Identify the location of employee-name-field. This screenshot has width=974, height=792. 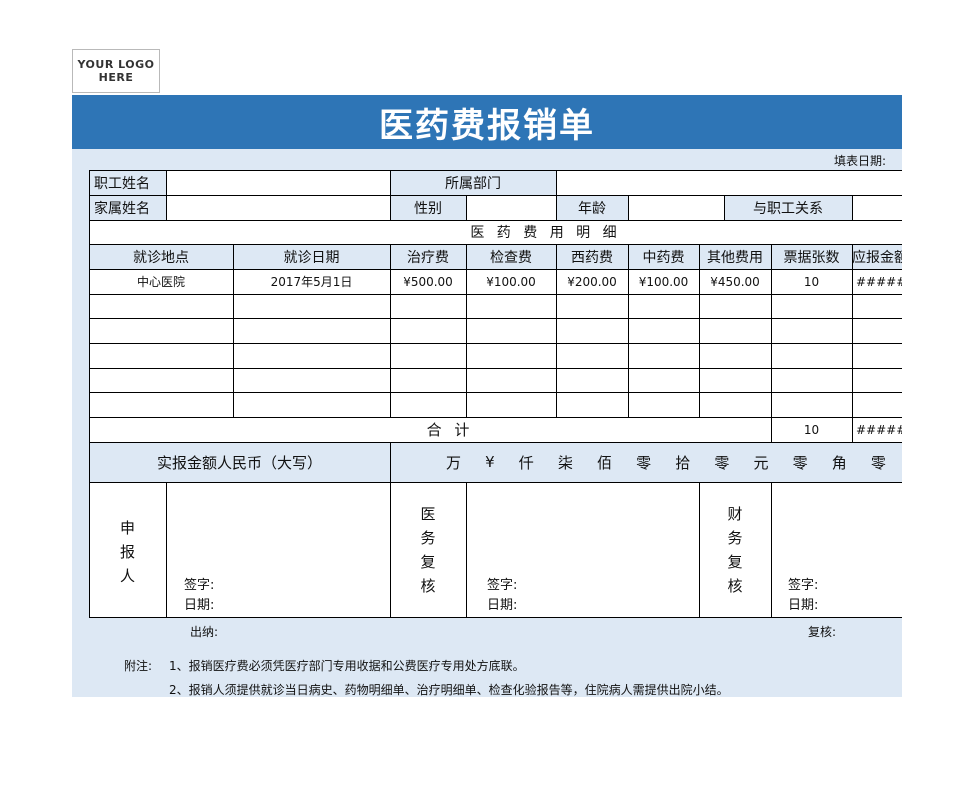
(278, 182).